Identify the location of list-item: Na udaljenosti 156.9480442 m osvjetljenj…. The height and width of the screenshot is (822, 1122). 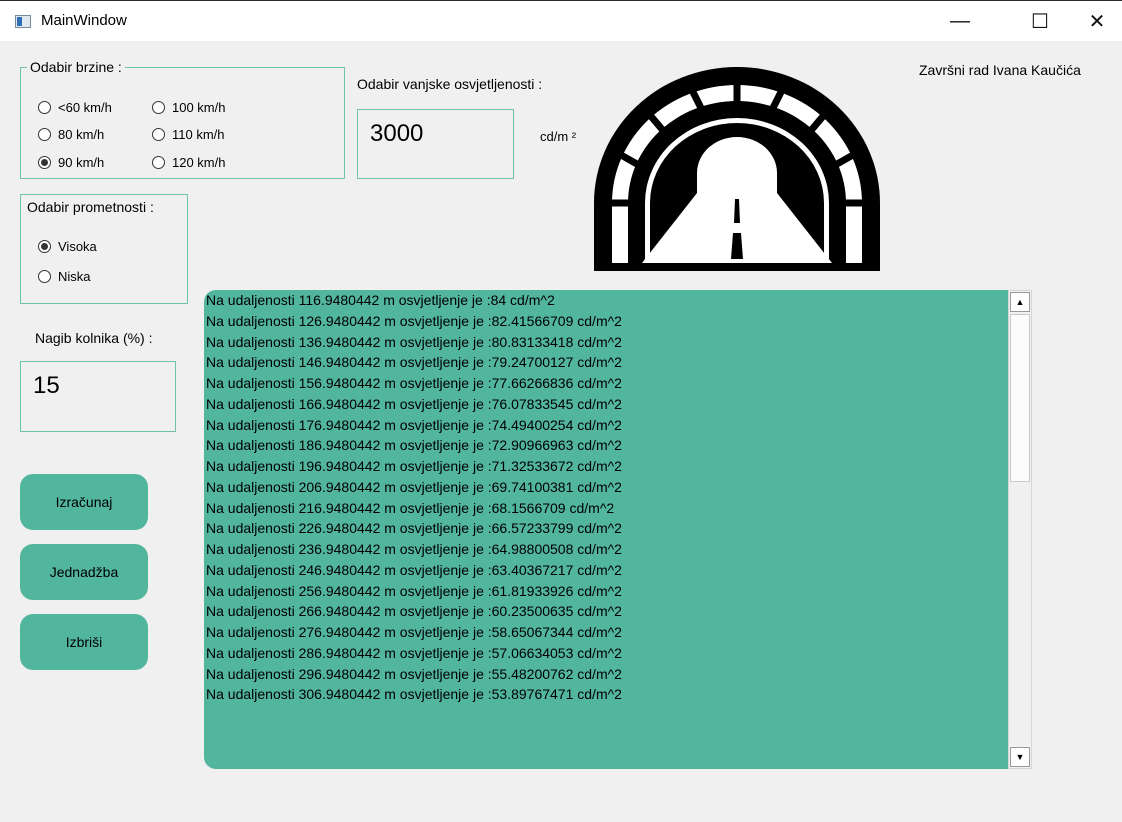
(414, 383).